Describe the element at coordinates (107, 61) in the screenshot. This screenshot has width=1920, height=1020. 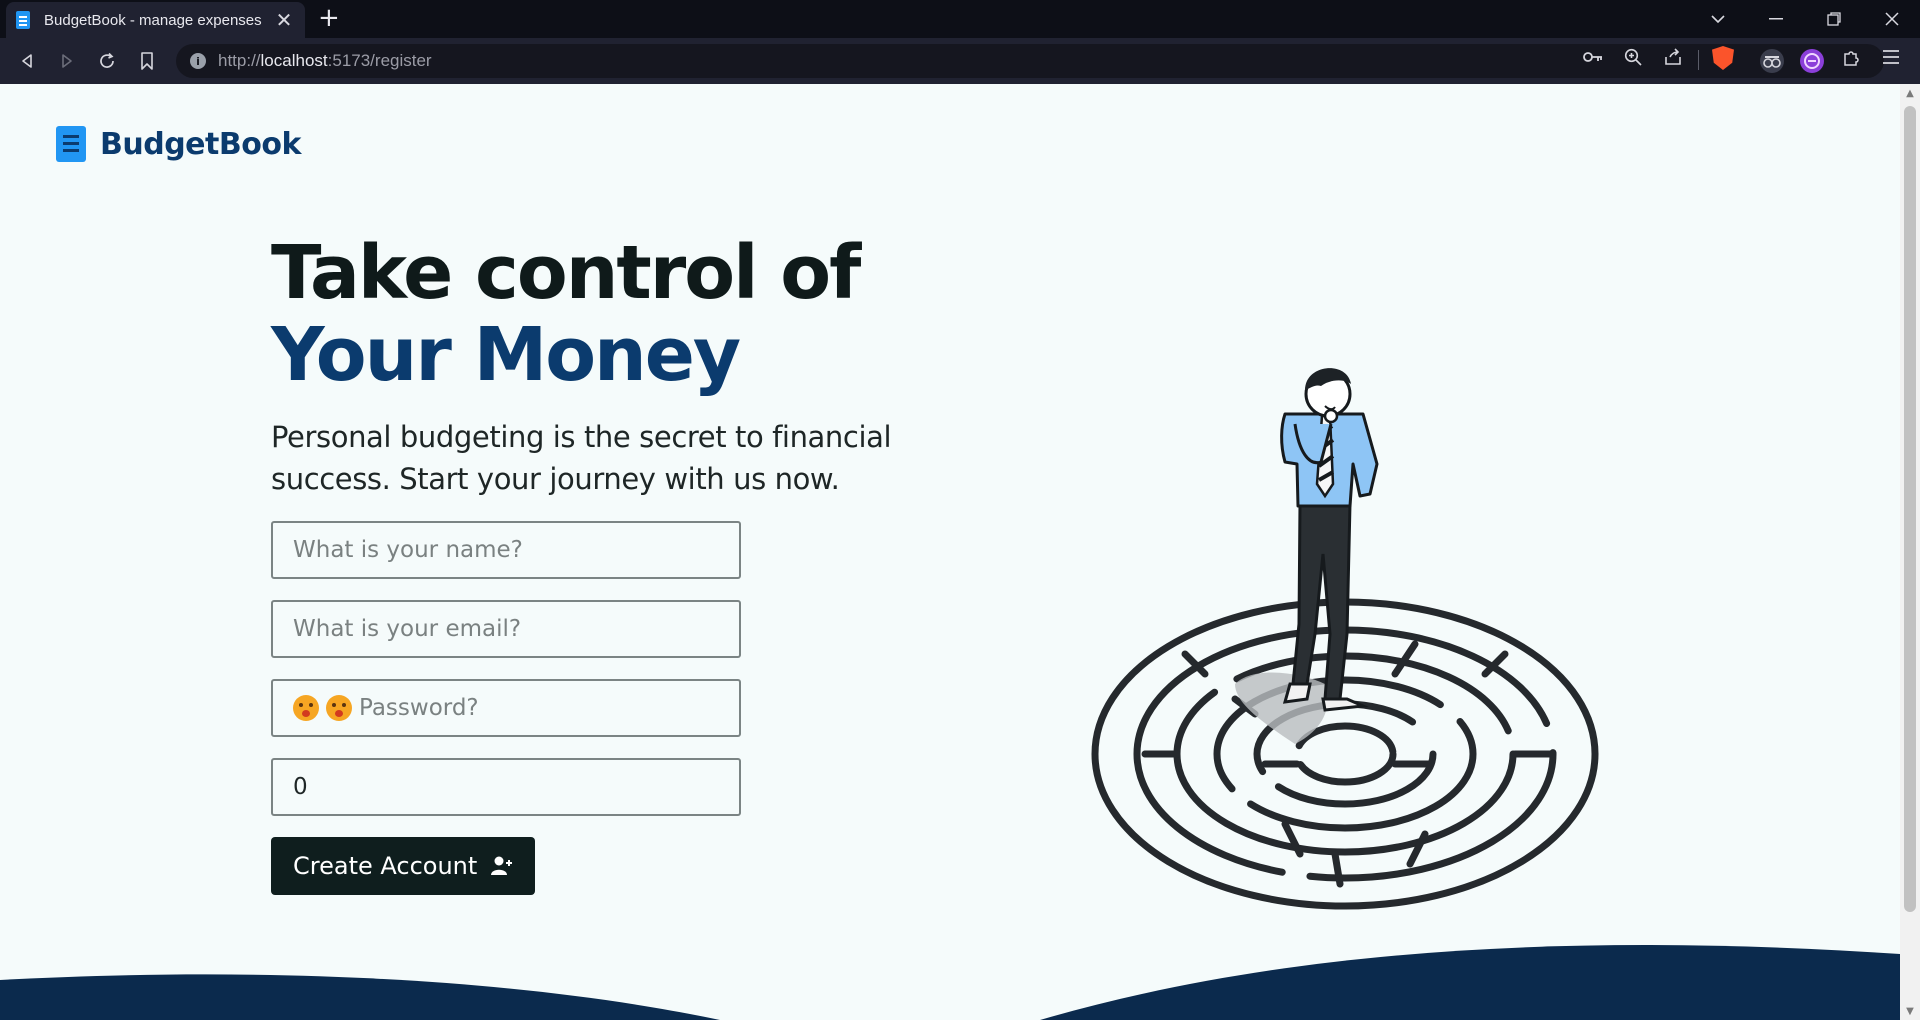
I see `reload-icon` at that location.